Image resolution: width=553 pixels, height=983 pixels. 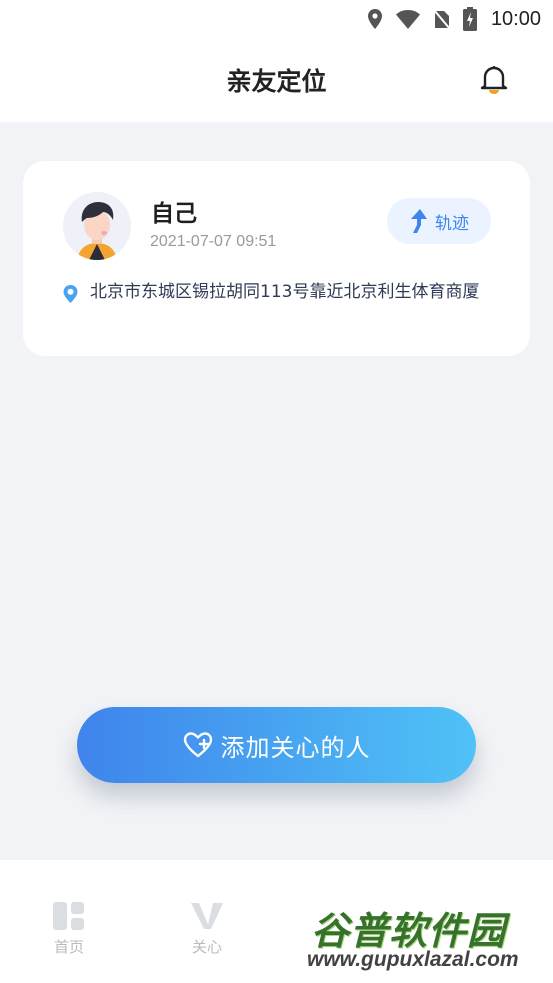 What do you see at coordinates (285, 292) in the screenshot?
I see `address-text: 北京市东城区锡拉胡同113号靠近北京利生体育商厦` at bounding box center [285, 292].